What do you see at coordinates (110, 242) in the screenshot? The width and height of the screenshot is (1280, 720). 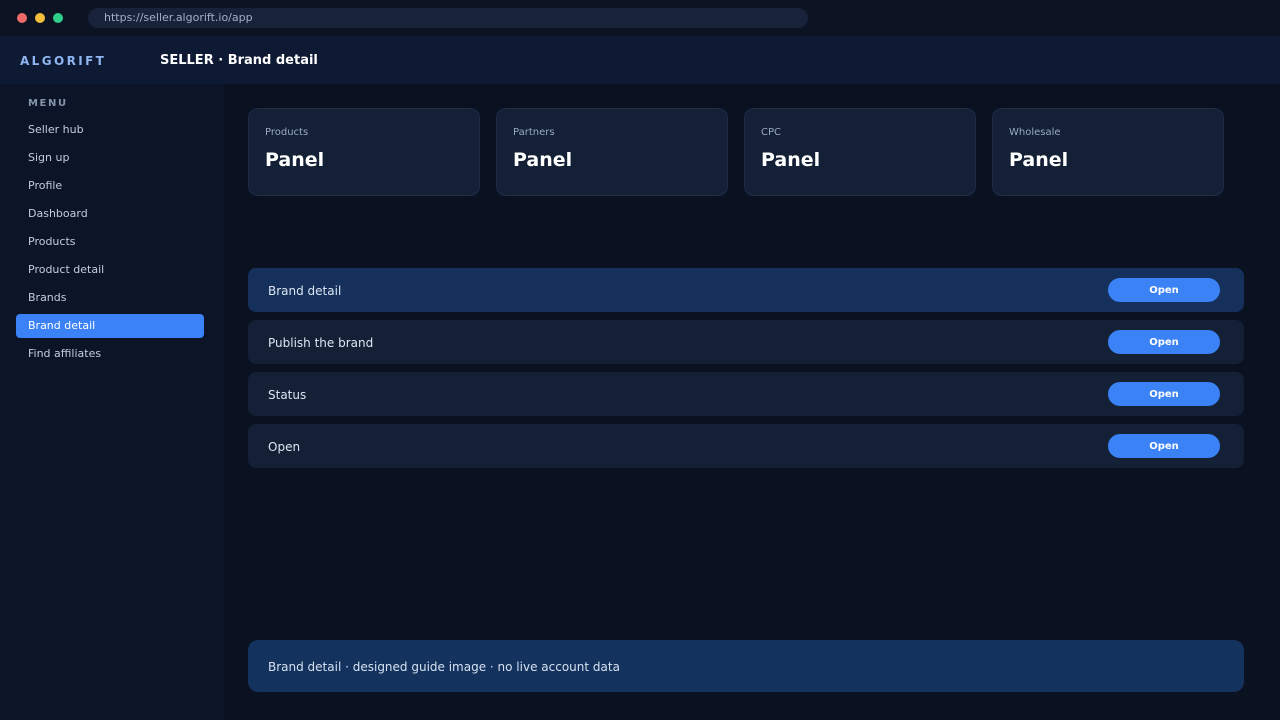 I see `sidebar-item-products: Products` at bounding box center [110, 242].